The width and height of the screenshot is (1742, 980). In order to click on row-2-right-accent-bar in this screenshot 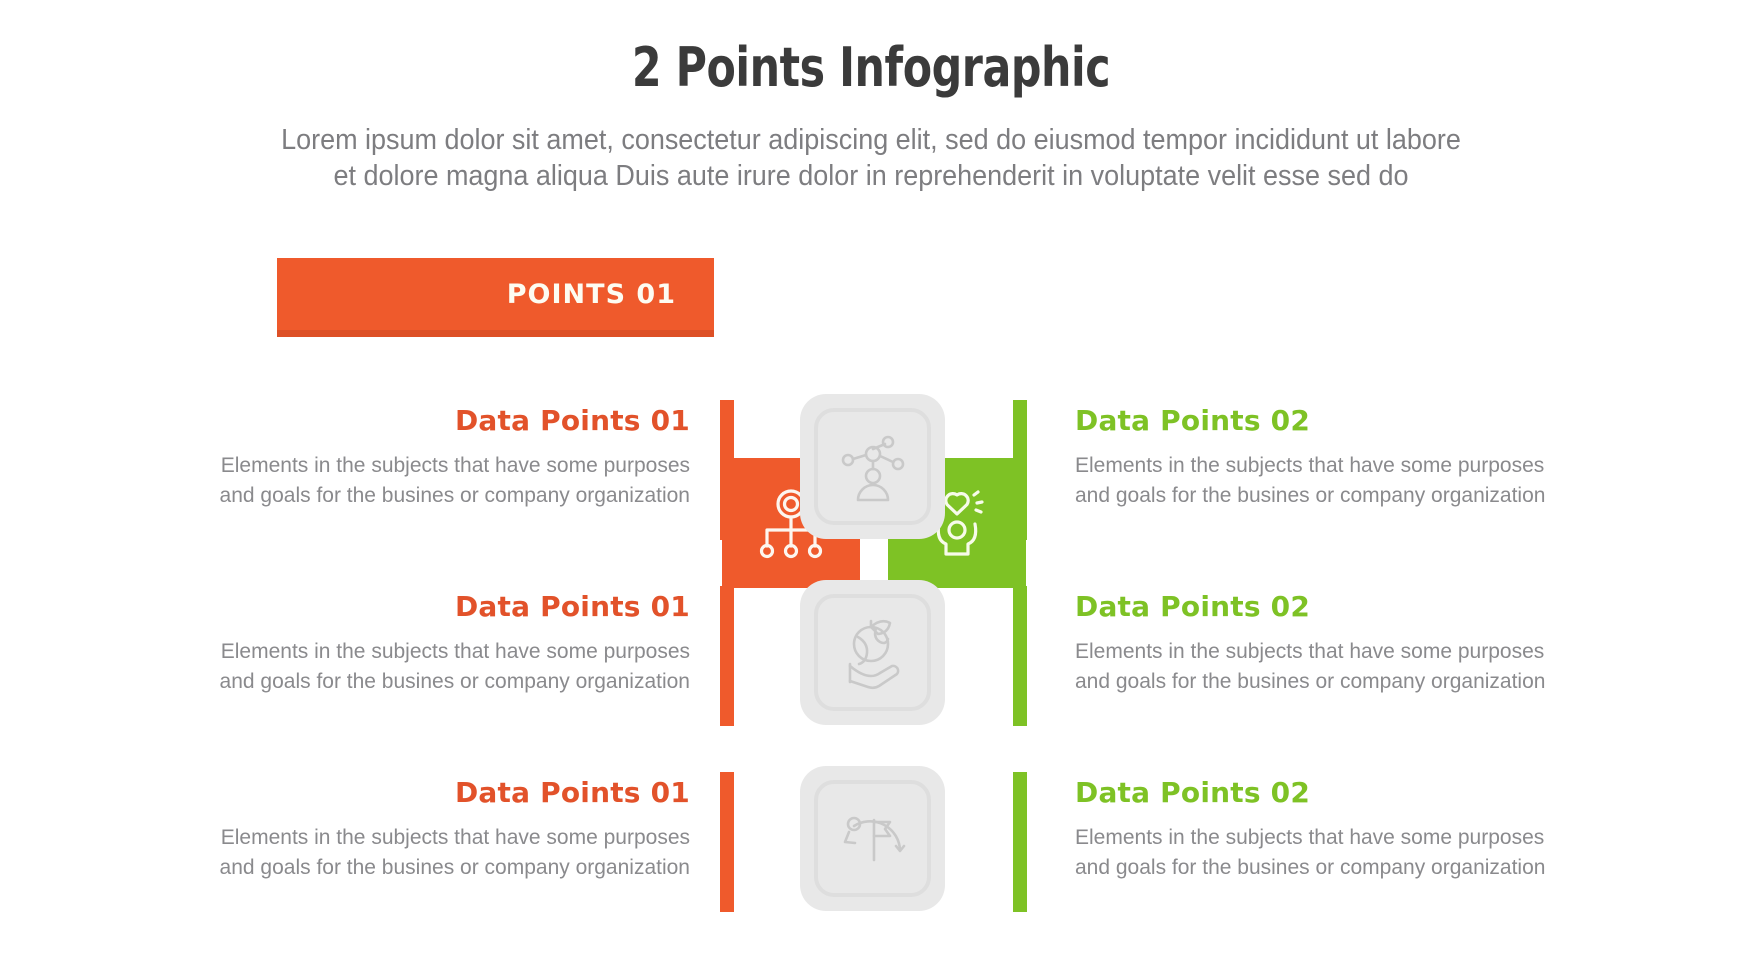, I will do `click(1020, 656)`.